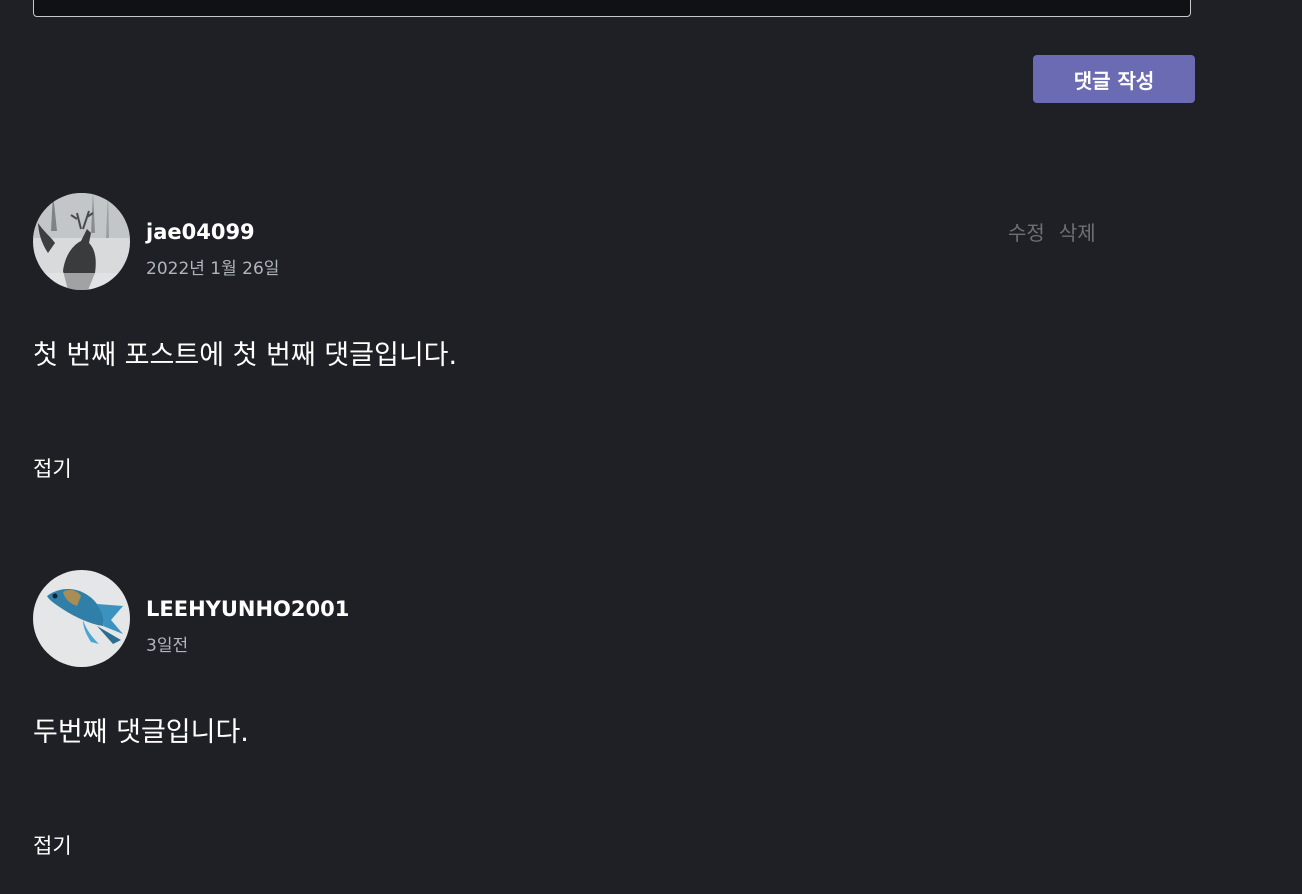  Describe the element at coordinates (1077, 231) in the screenshot. I see `delete-comment-button: 삭제` at that location.